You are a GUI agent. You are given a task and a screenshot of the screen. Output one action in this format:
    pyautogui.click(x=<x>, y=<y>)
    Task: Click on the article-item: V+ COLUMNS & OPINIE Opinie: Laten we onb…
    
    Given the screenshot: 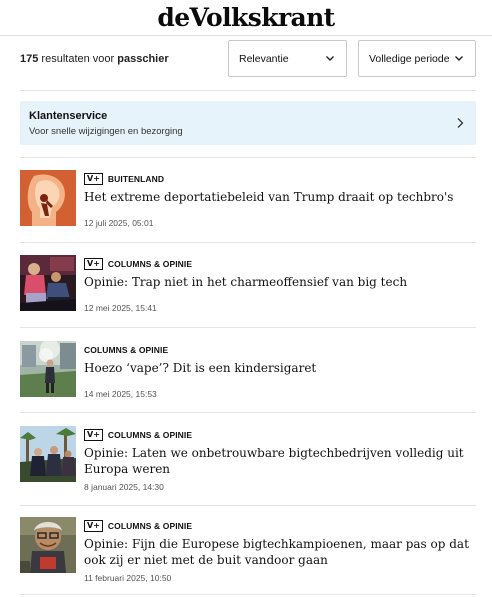 What is the action you would take?
    pyautogui.click(x=248, y=461)
    